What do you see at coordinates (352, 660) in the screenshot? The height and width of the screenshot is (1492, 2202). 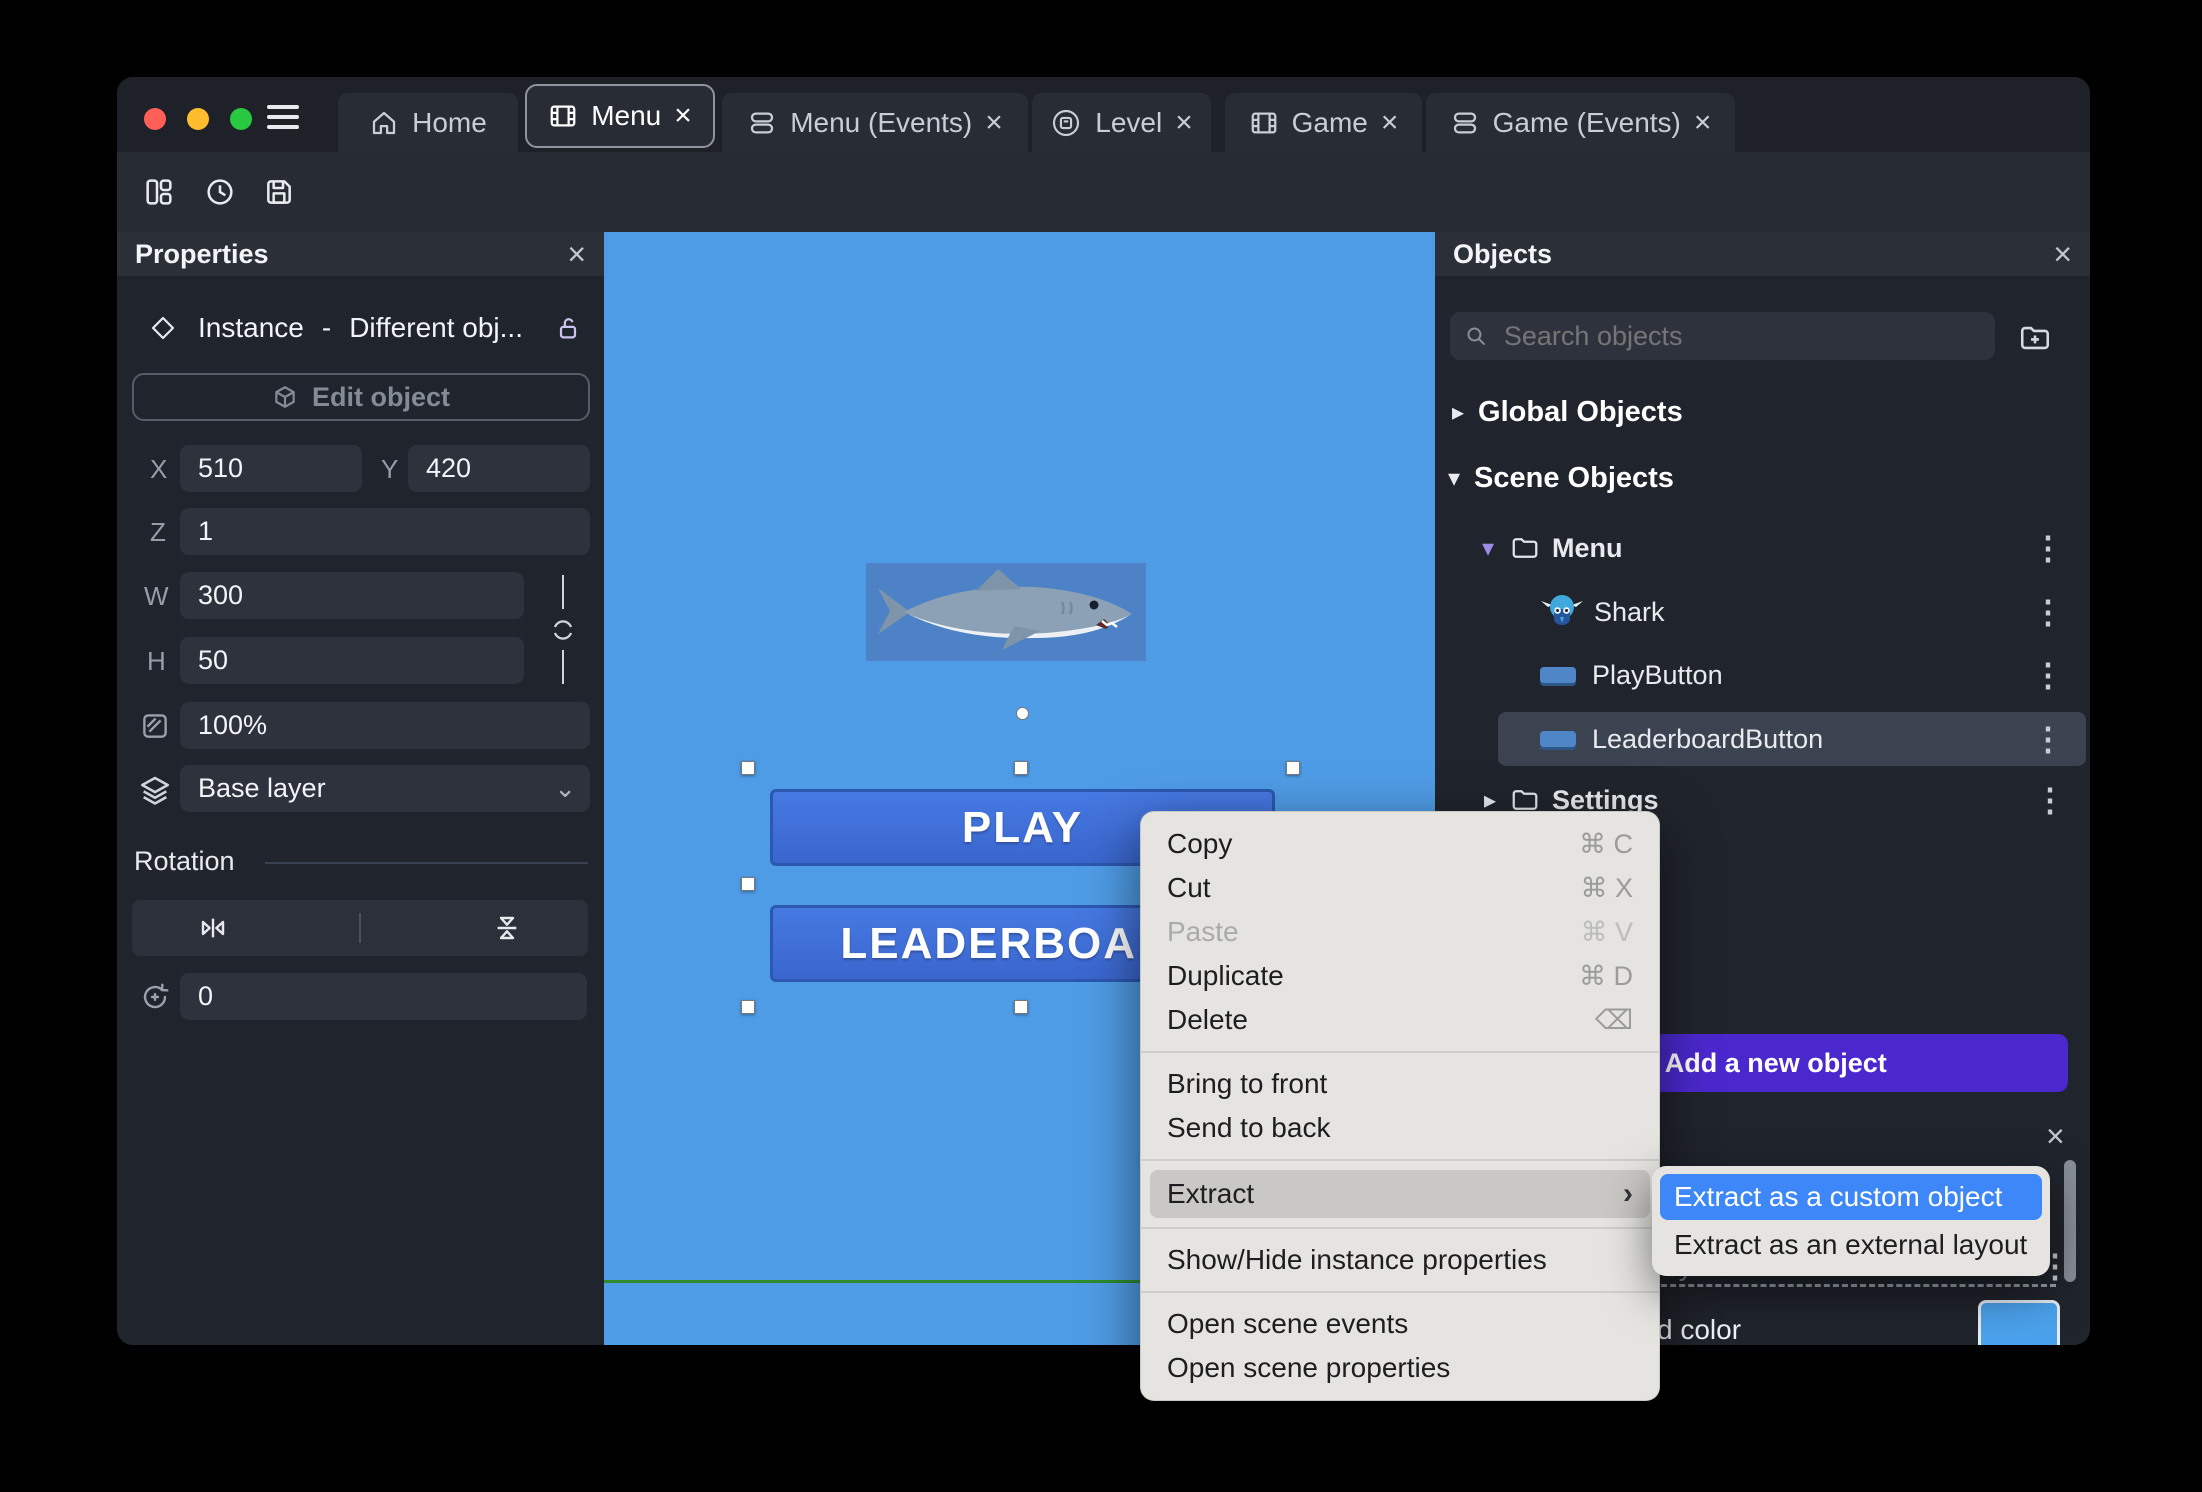 I see `h-input` at bounding box center [352, 660].